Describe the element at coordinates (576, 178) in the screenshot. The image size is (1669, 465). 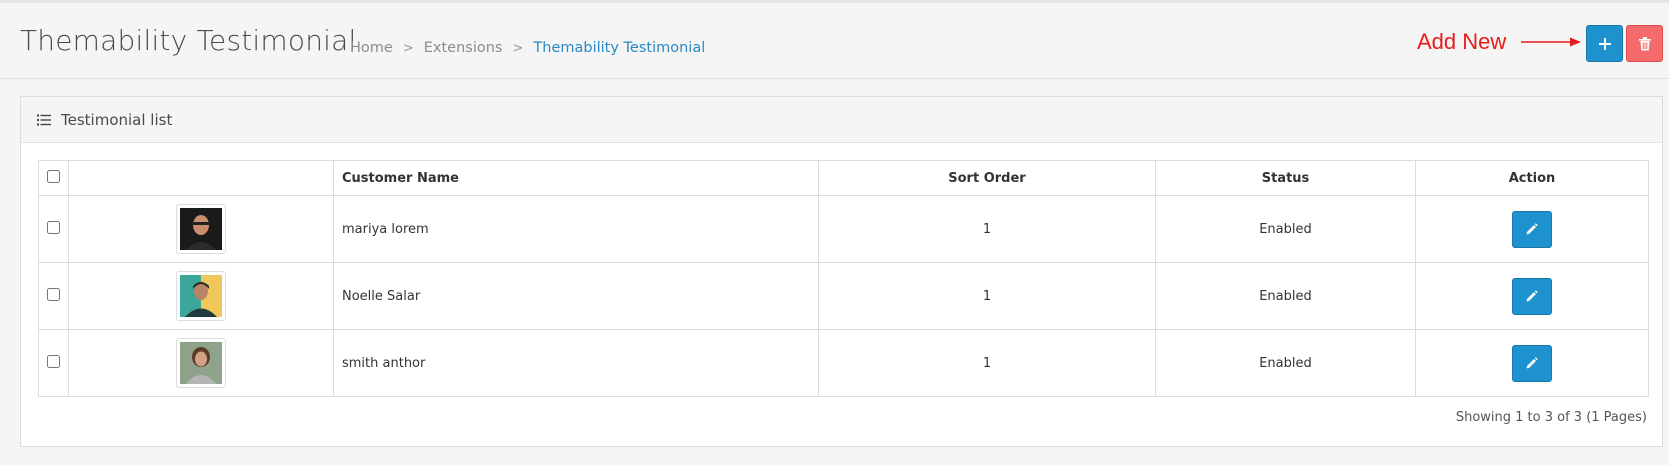
I see `customer-name-header: Customer Name` at that location.